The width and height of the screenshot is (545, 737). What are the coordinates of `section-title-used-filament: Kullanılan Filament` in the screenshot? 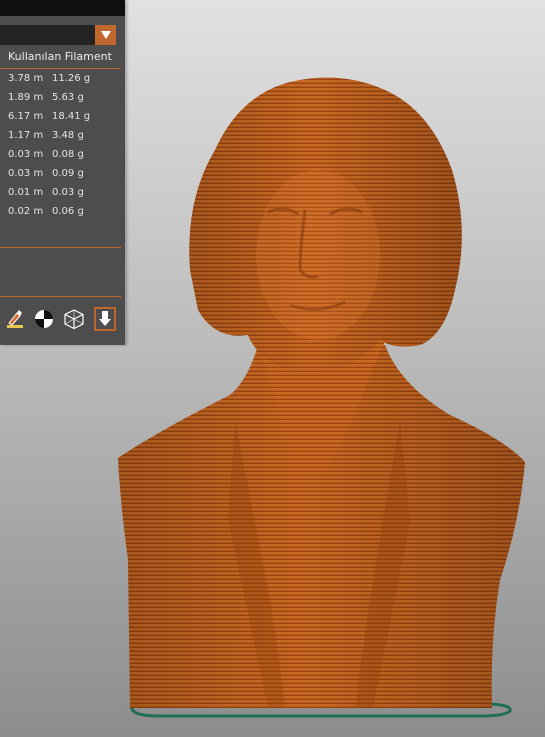 It's located at (60, 56).